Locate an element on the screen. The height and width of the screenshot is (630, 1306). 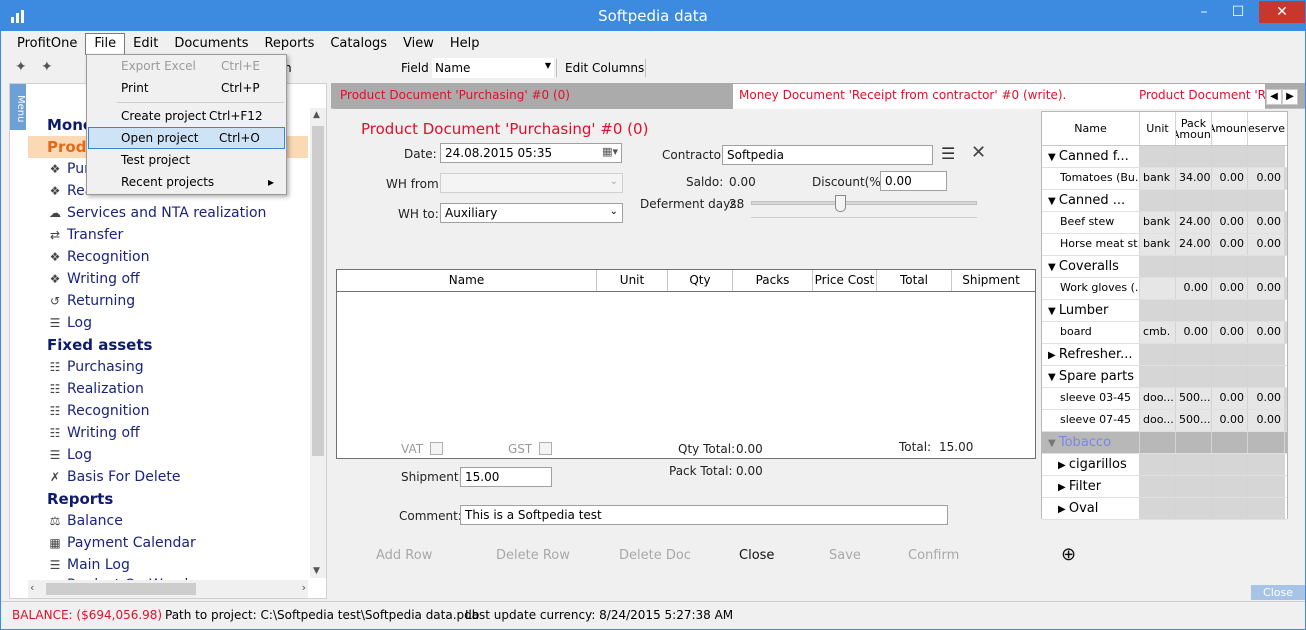
catalog-group-row: ▼ Lumber is located at coordinates (1164, 311).